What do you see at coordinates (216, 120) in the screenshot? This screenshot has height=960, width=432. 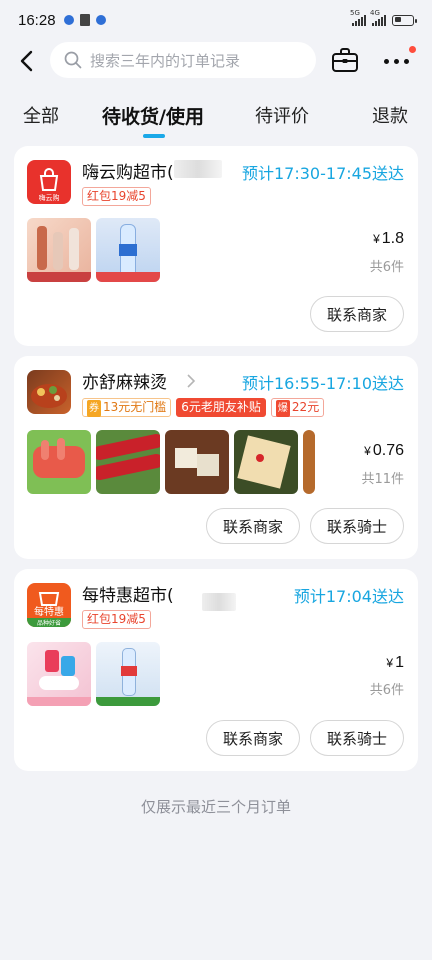 I see `order-tabs: 全部 待收货/使用 待评价 退款` at bounding box center [216, 120].